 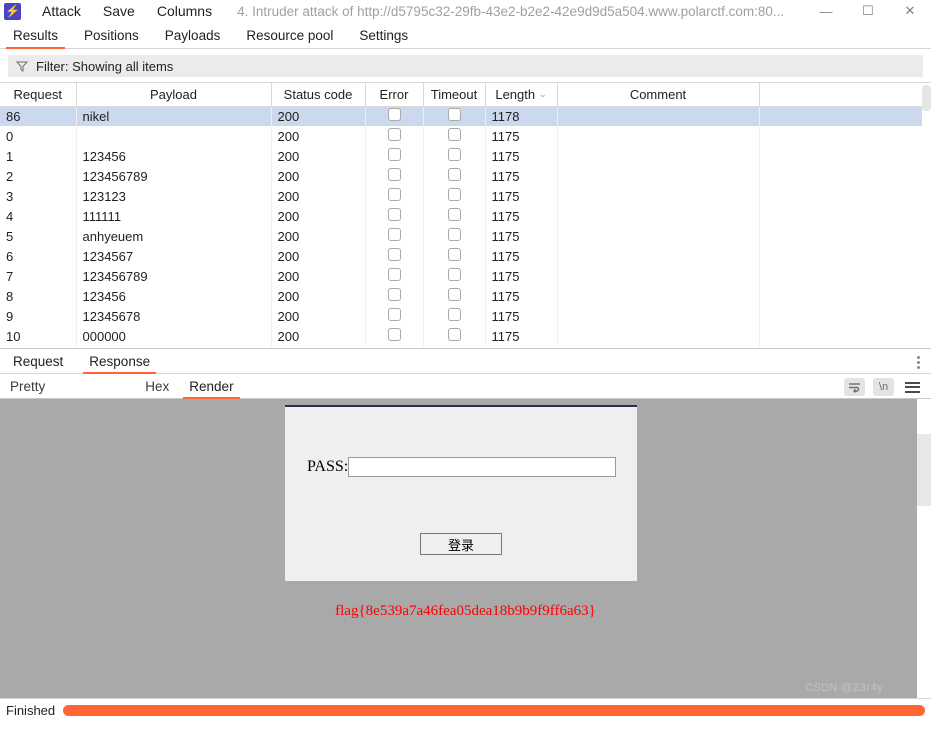 What do you see at coordinates (174, 316) in the screenshot?
I see `cell-payload: 12345678` at bounding box center [174, 316].